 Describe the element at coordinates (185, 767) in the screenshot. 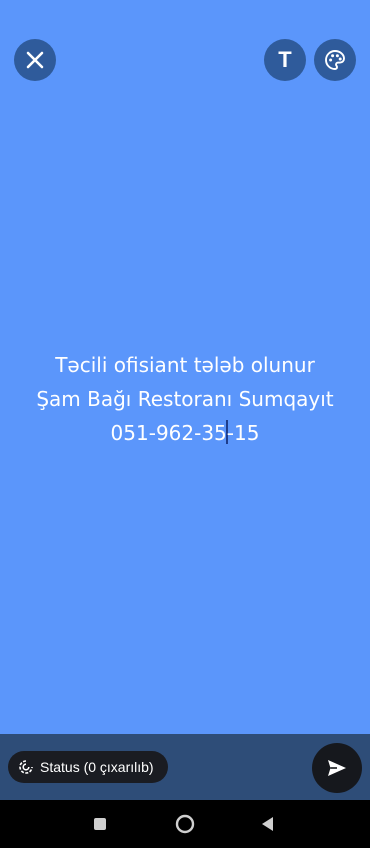

I see `status-bottom-bar: Status (0 çıxarılıb)` at that location.